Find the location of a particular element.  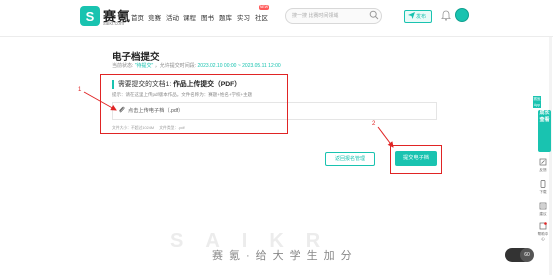

rail-download: 下载 is located at coordinates (543, 192).